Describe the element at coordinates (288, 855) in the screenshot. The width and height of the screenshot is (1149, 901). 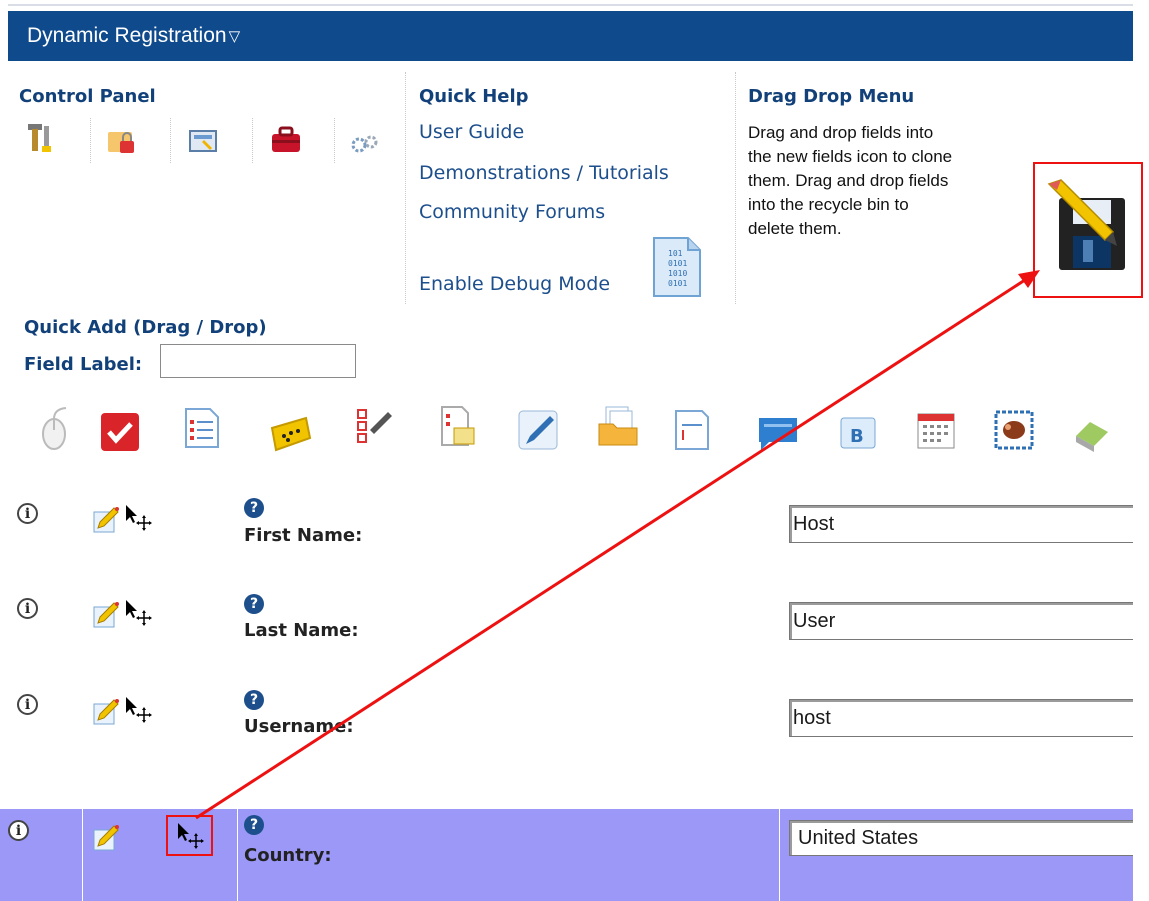
I see `field-label: Country:` at that location.